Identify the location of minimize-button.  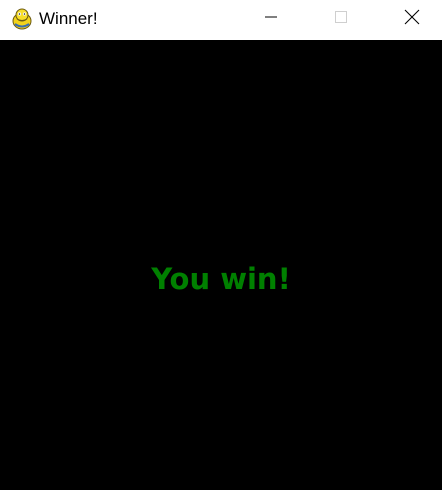
(271, 17).